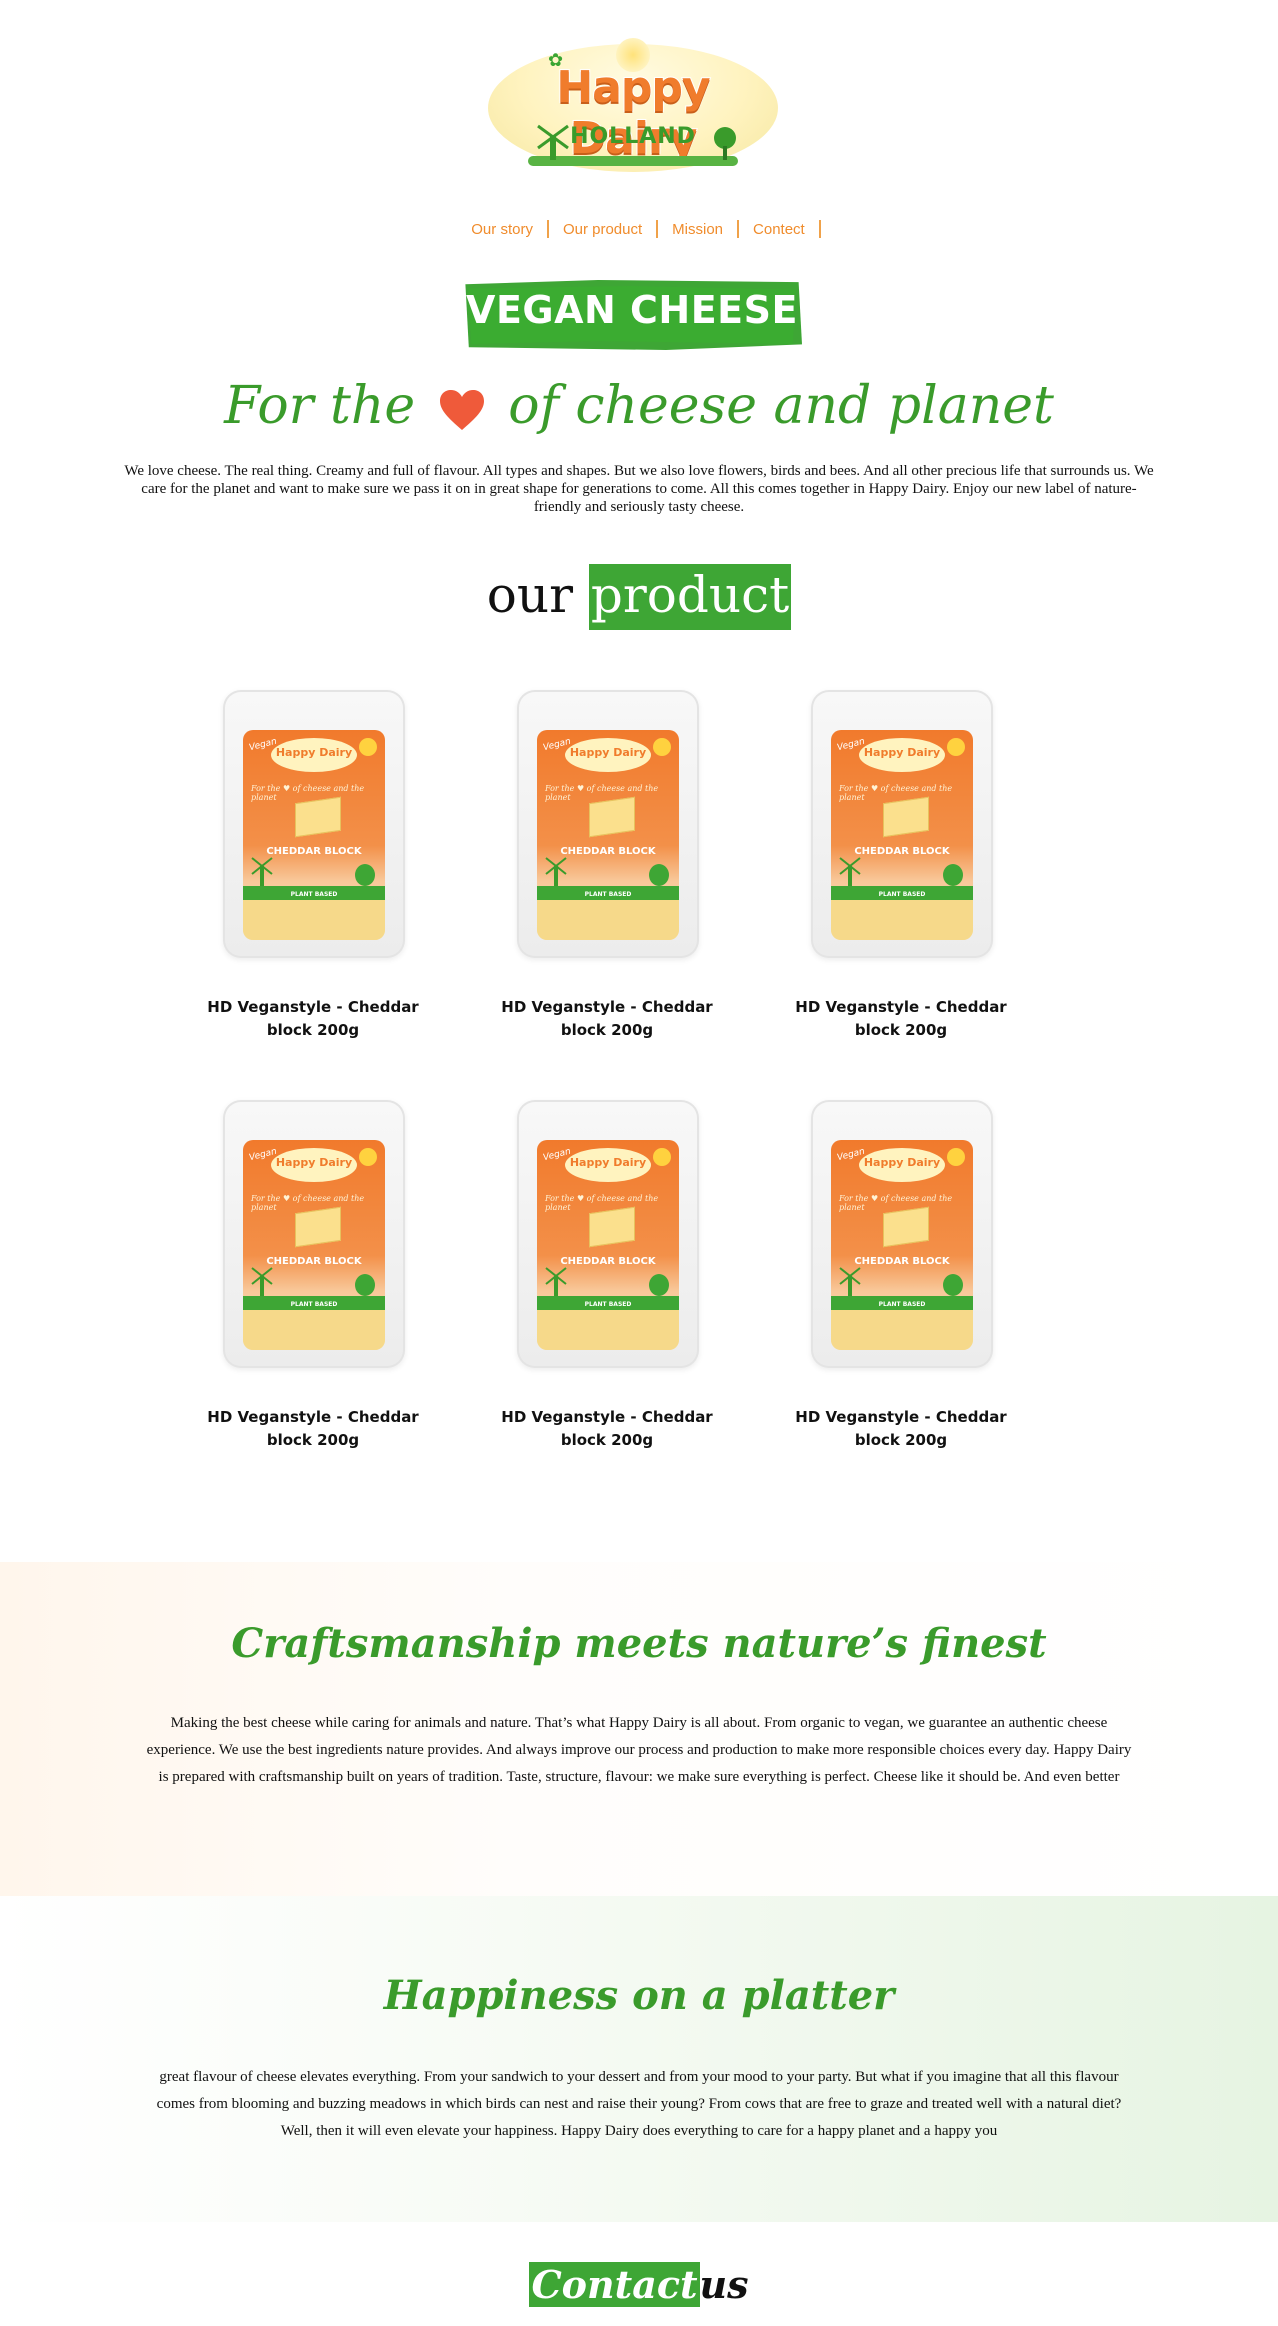 The image size is (1278, 2326). I want to click on nav-item-our-story: Our story, so click(502, 229).